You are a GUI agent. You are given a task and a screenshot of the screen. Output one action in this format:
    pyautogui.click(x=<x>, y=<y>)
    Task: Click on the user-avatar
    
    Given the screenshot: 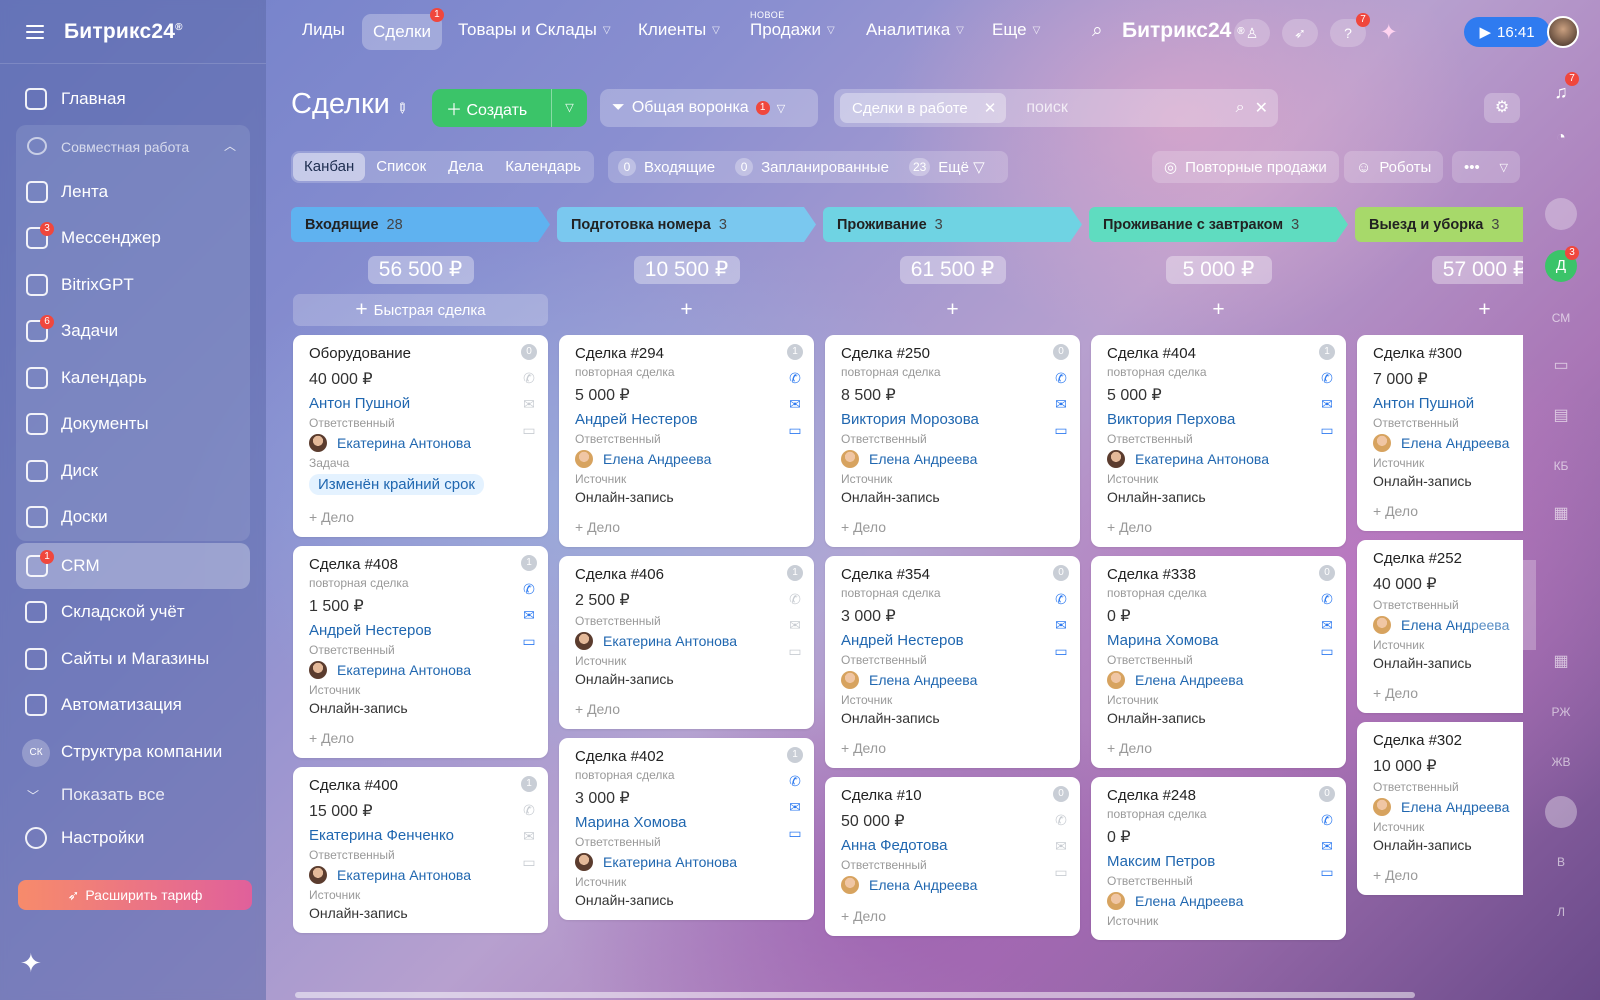 What is the action you would take?
    pyautogui.click(x=1563, y=32)
    